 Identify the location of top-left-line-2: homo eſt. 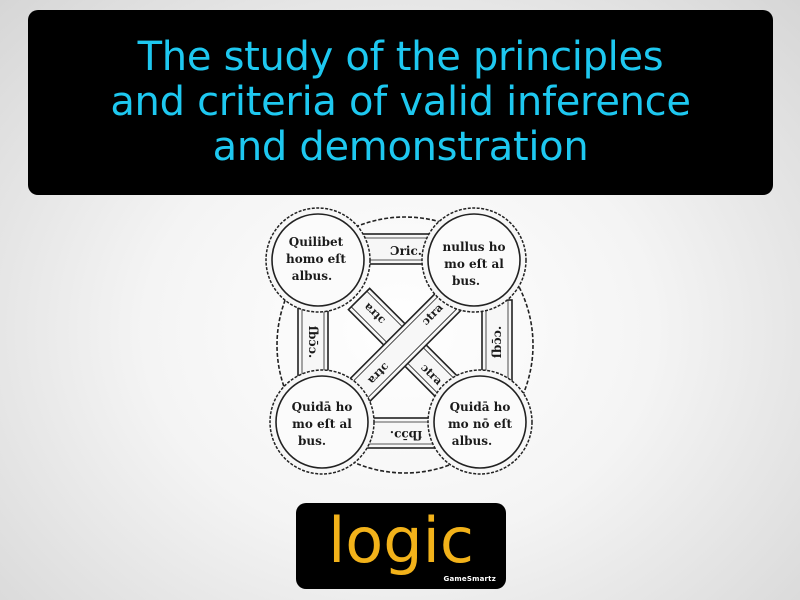
(316, 259).